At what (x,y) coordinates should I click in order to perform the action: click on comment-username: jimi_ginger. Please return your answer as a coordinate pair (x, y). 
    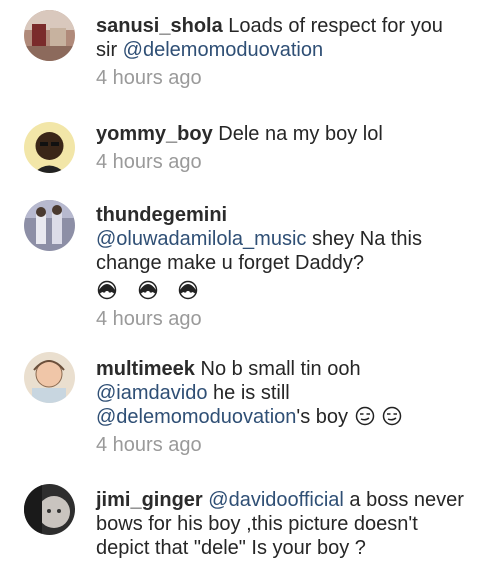
    Looking at the image, I should click on (149, 500).